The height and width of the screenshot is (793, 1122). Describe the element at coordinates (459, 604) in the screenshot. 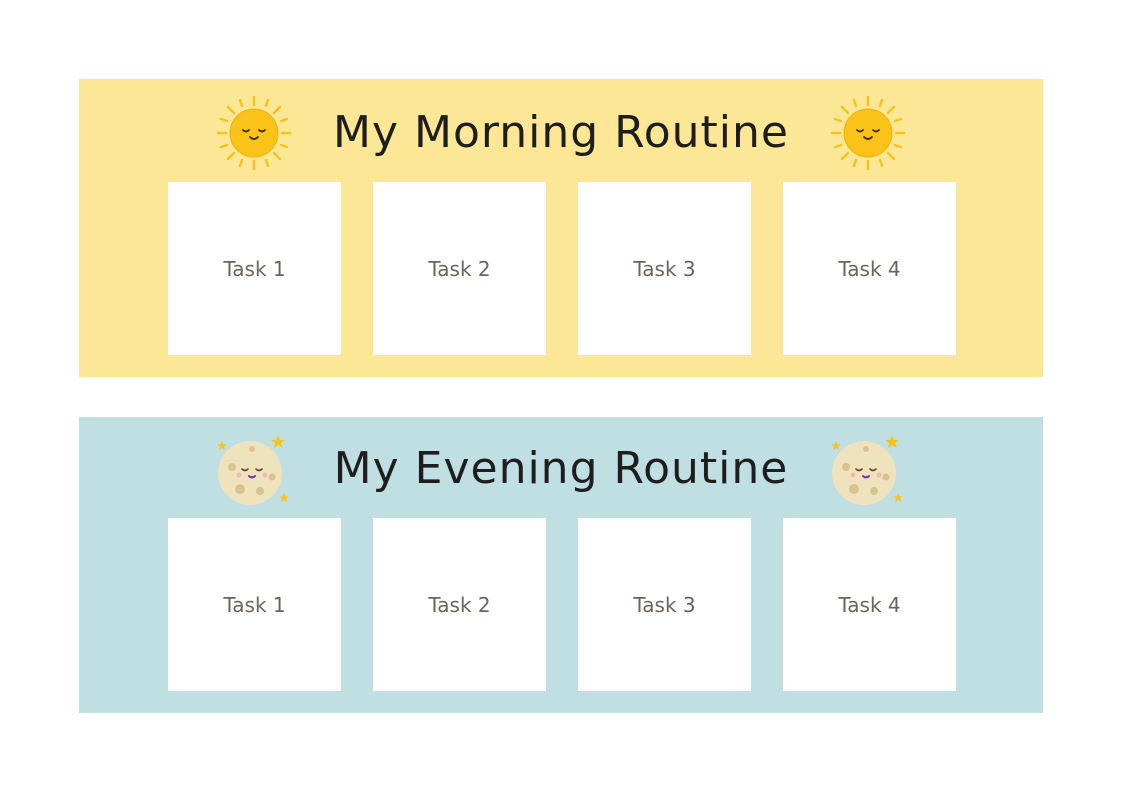

I see `evening-task-card-2: Task 2` at that location.